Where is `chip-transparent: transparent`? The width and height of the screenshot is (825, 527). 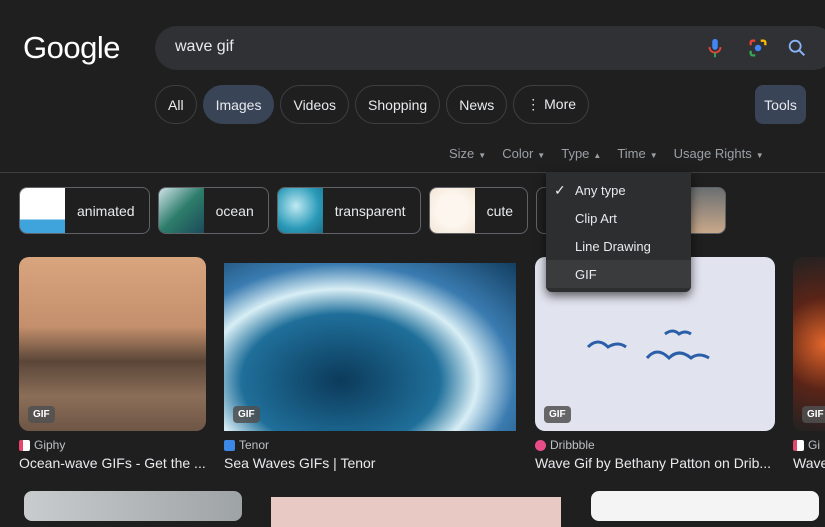
chip-transparent: transparent is located at coordinates (348, 210).